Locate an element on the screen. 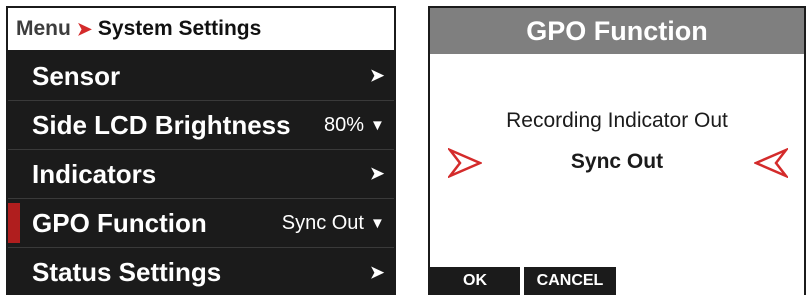 The height and width of the screenshot is (295, 806). red-arrow-left-icon is located at coordinates (465, 163).